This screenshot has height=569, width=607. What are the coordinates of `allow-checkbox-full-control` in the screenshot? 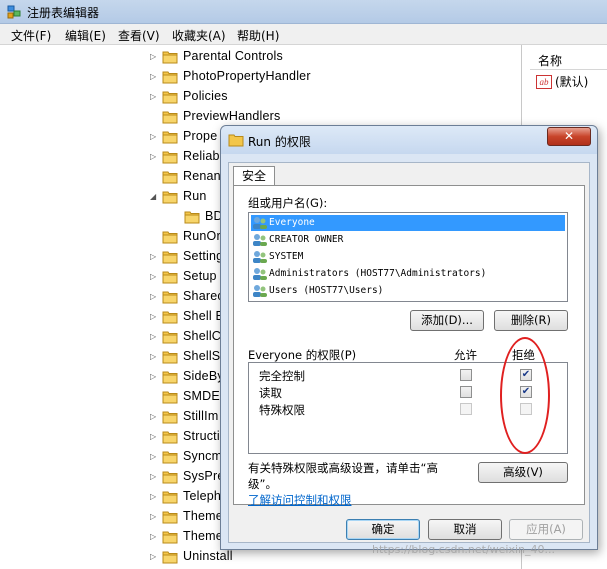 It's located at (466, 375).